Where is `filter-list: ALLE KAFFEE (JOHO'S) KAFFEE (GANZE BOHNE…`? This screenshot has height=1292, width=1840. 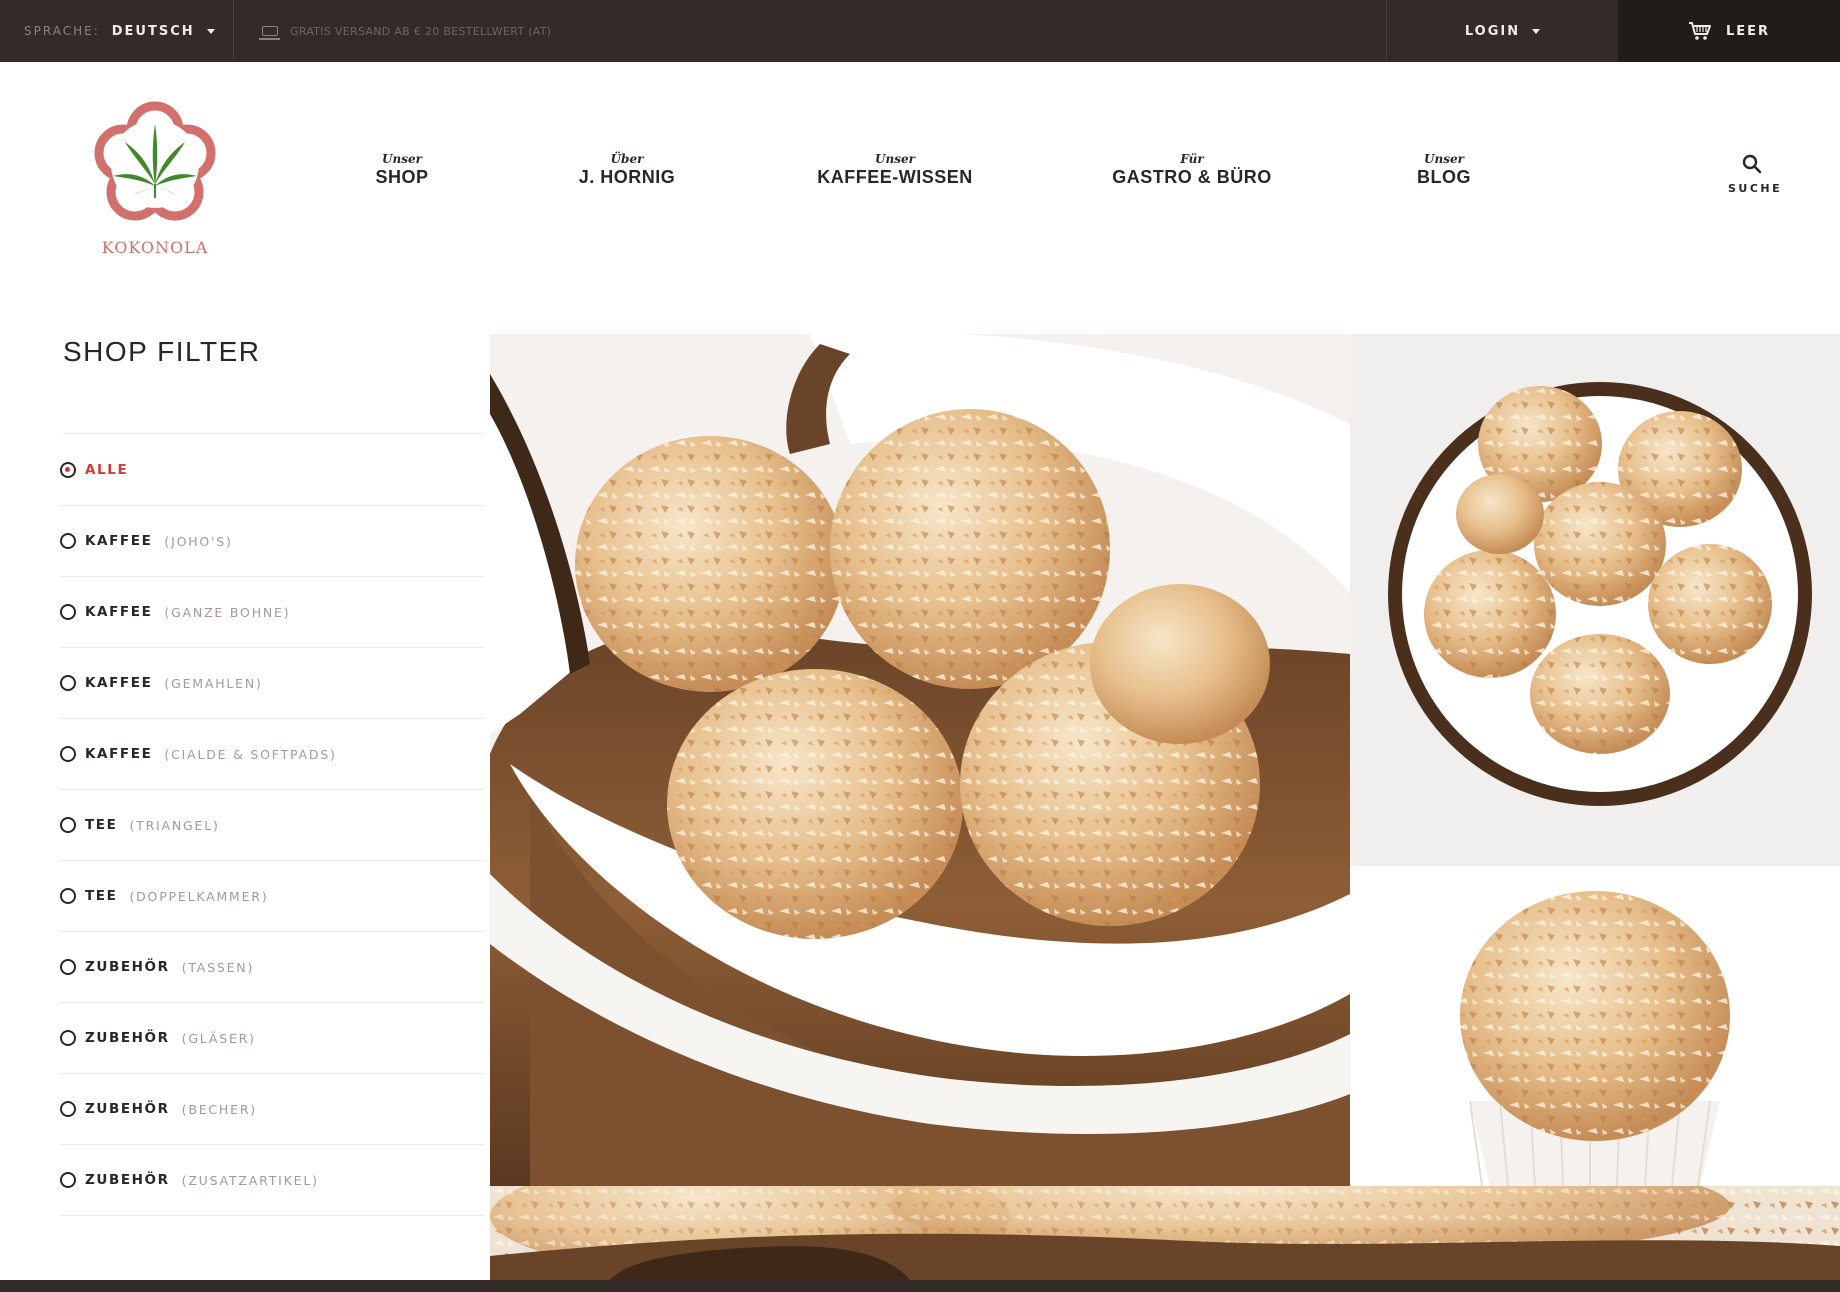
filter-list: ALLE KAFFEE (JOHO'S) KAFFEE (GANZE BOHNE… is located at coordinates (272, 825).